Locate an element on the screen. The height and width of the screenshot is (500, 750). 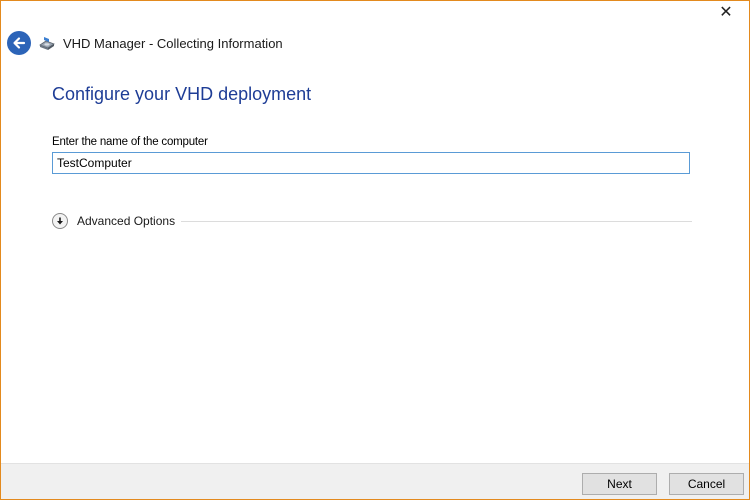
page-title: Configure your VHD deployment is located at coordinates (182, 94).